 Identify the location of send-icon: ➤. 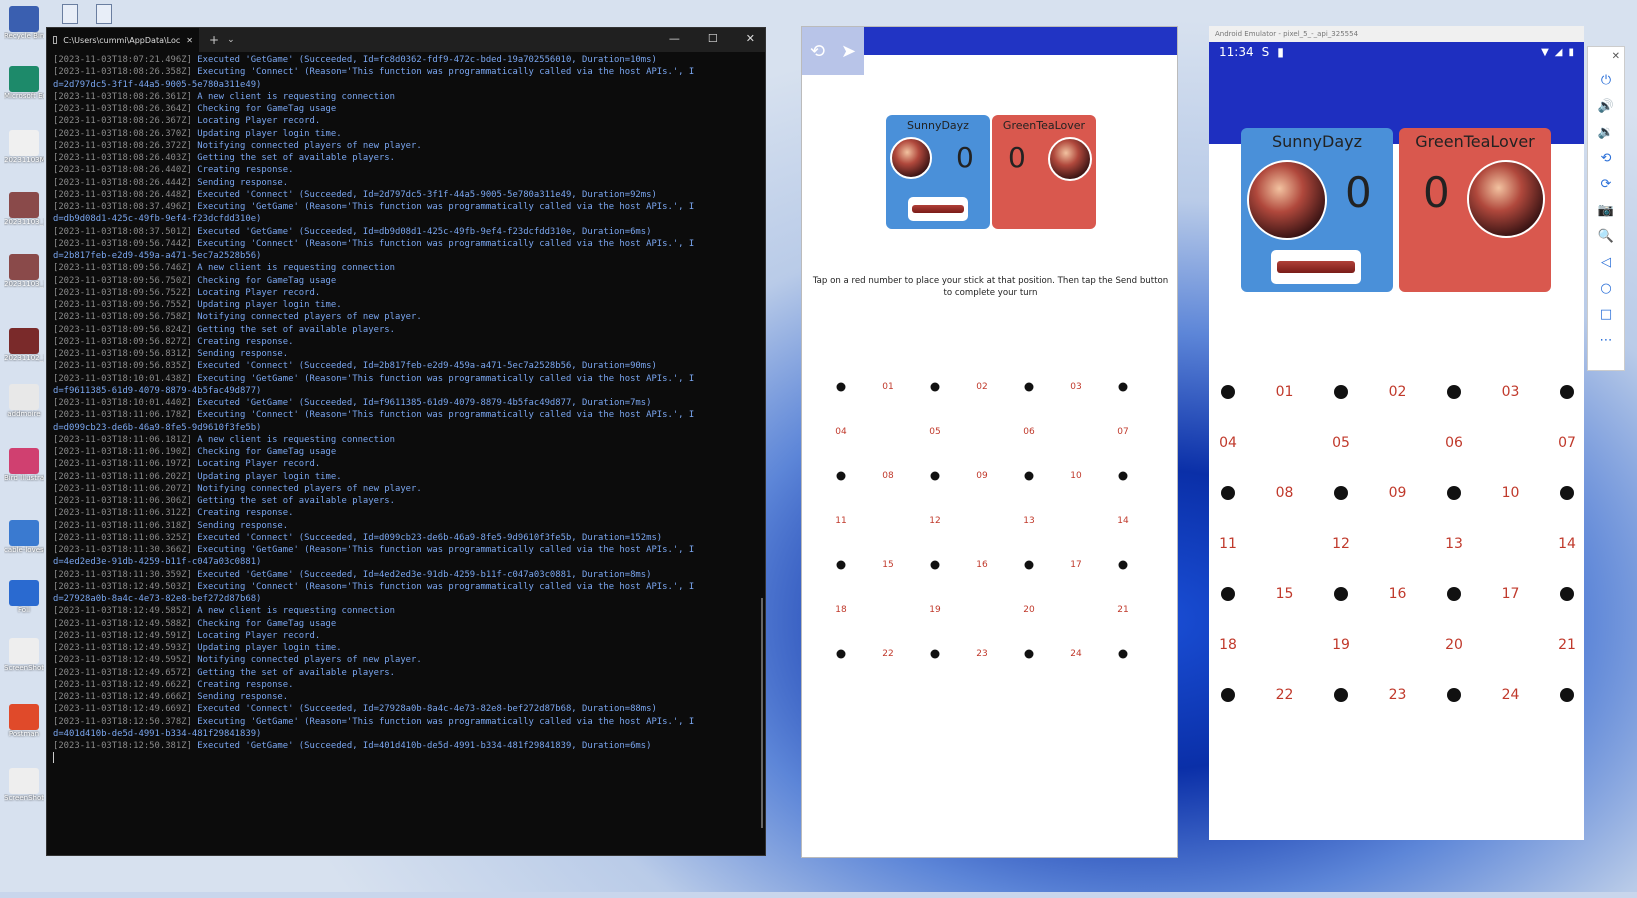
(848, 51).